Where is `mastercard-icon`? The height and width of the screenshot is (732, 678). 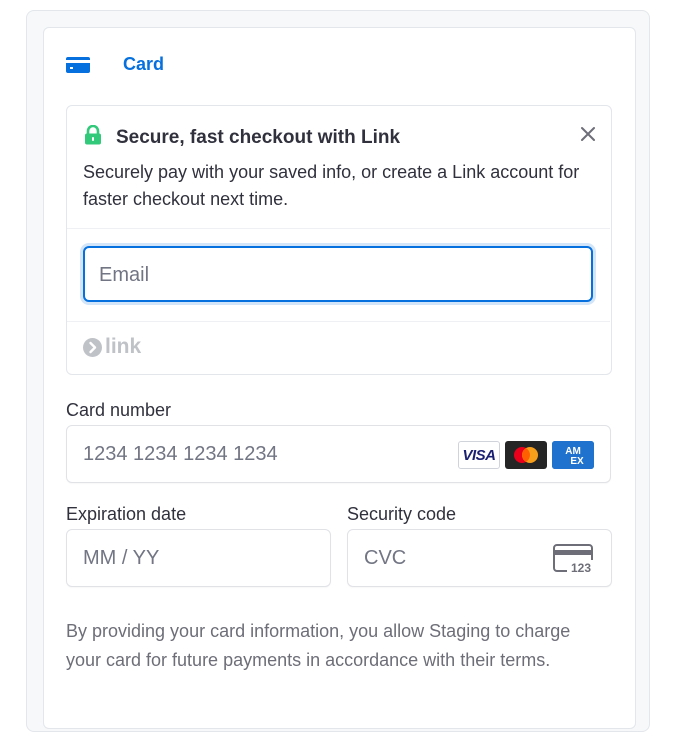 mastercard-icon is located at coordinates (526, 455).